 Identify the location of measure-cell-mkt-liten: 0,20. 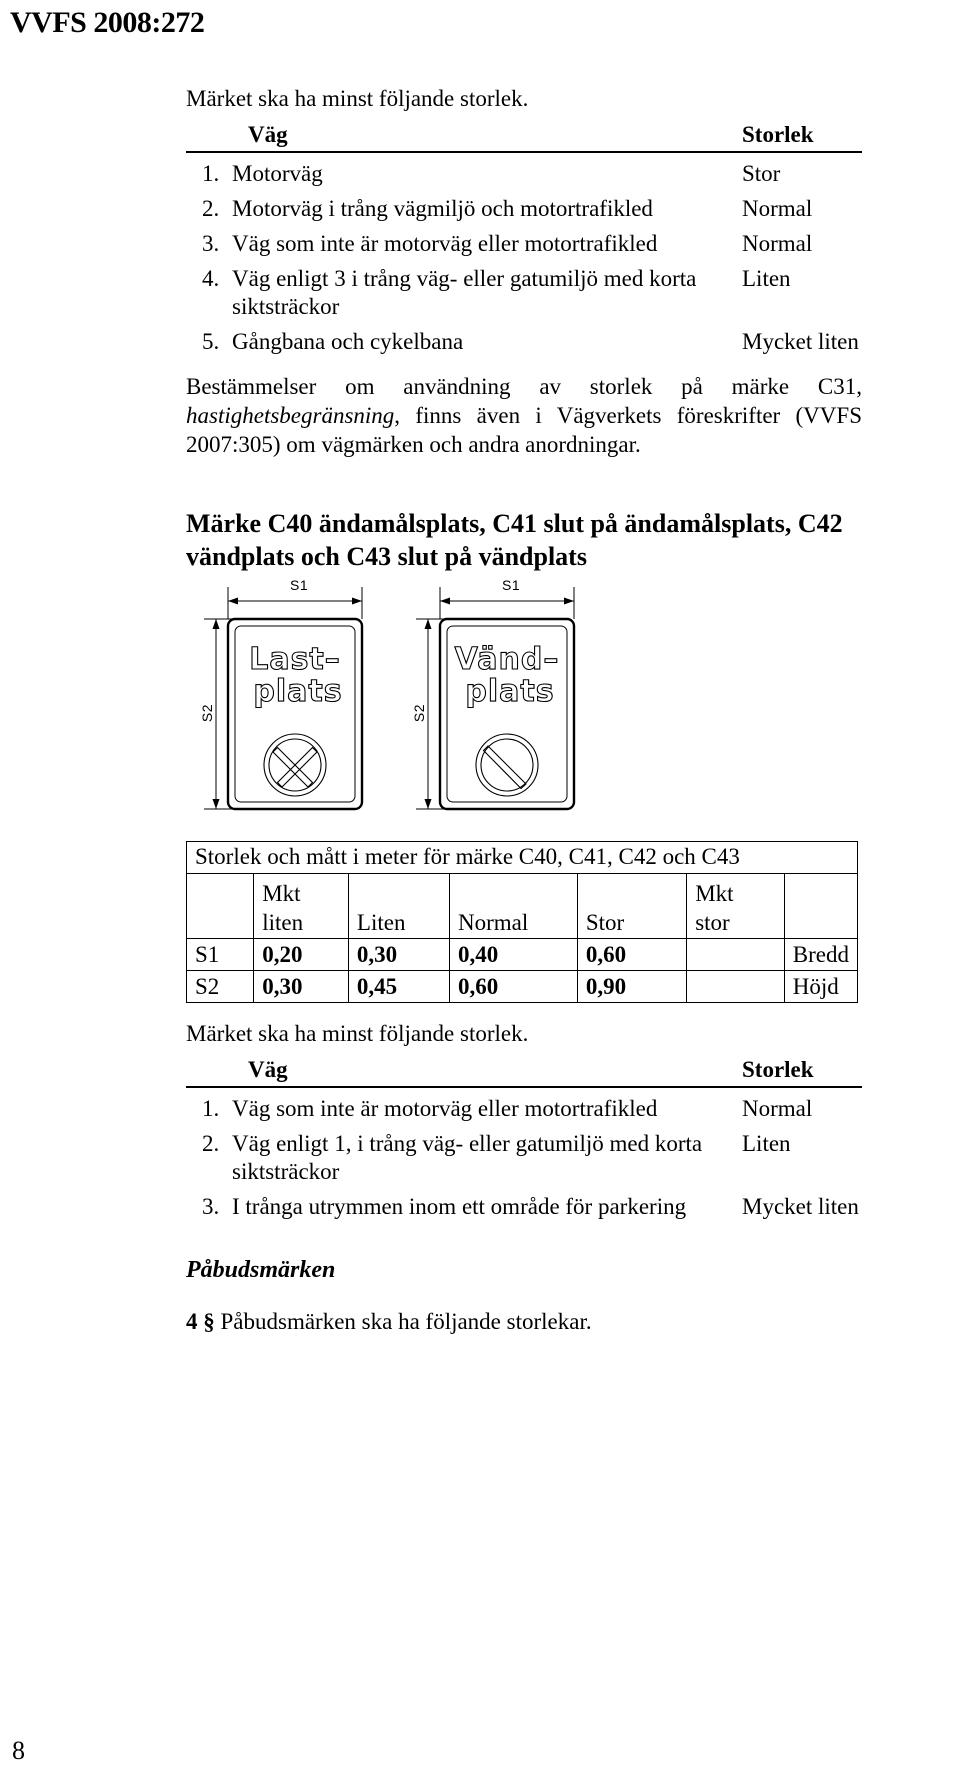
(301, 954).